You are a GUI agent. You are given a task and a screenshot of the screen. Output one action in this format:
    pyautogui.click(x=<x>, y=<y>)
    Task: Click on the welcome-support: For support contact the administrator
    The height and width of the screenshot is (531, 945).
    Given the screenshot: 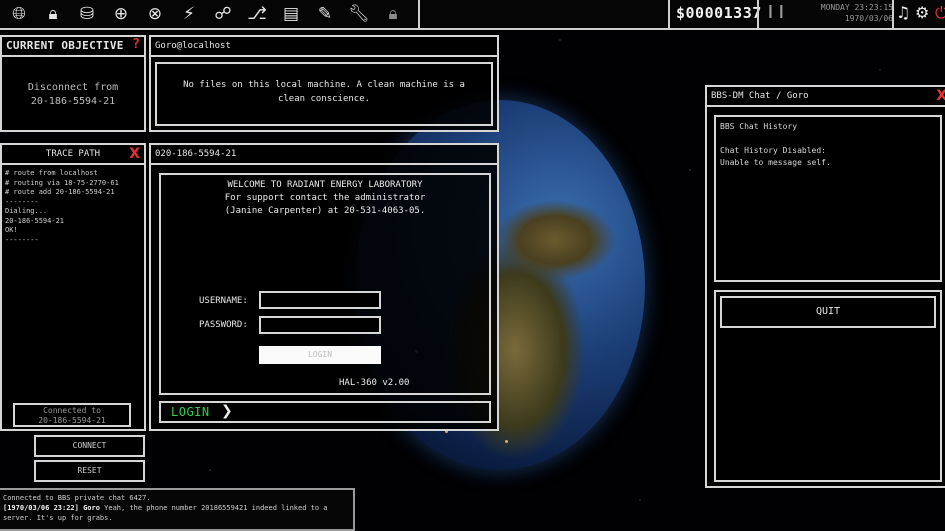 What is the action you would take?
    pyautogui.click(x=325, y=198)
    